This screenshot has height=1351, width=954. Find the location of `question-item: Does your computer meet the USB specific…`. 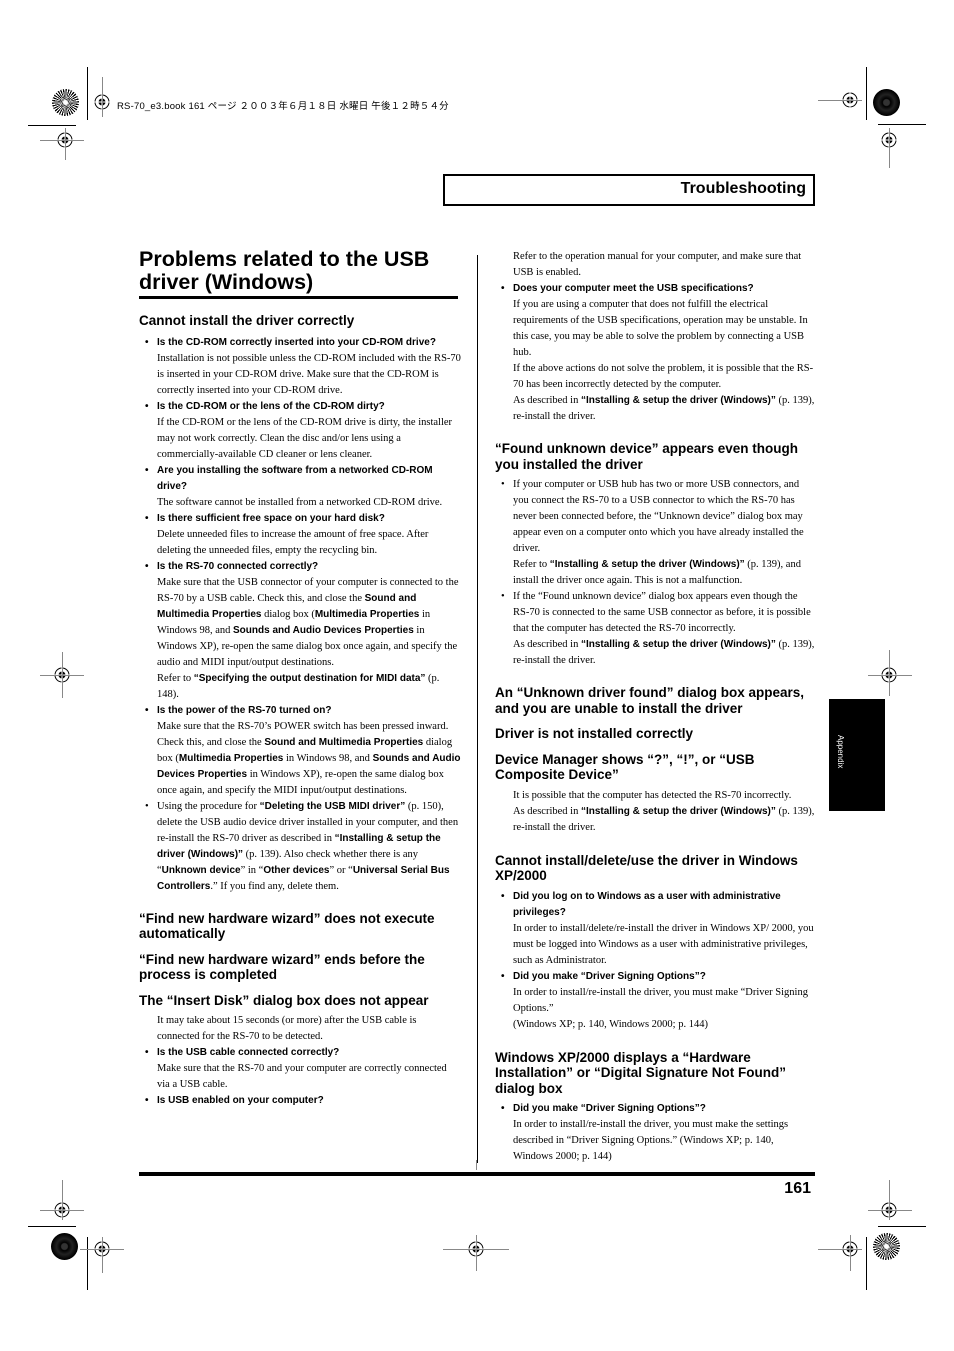

question-item: Does your computer meet the USB specific… is located at coordinates (655, 289).